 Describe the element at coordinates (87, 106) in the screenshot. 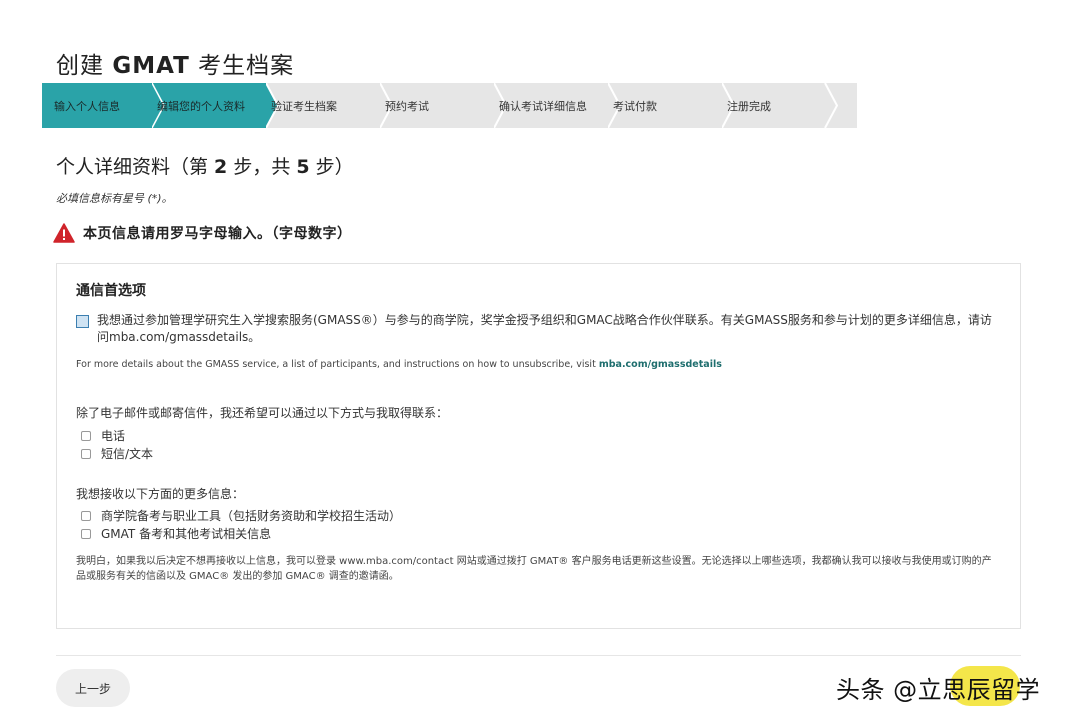

I see `step-label: 输入个人信息` at that location.